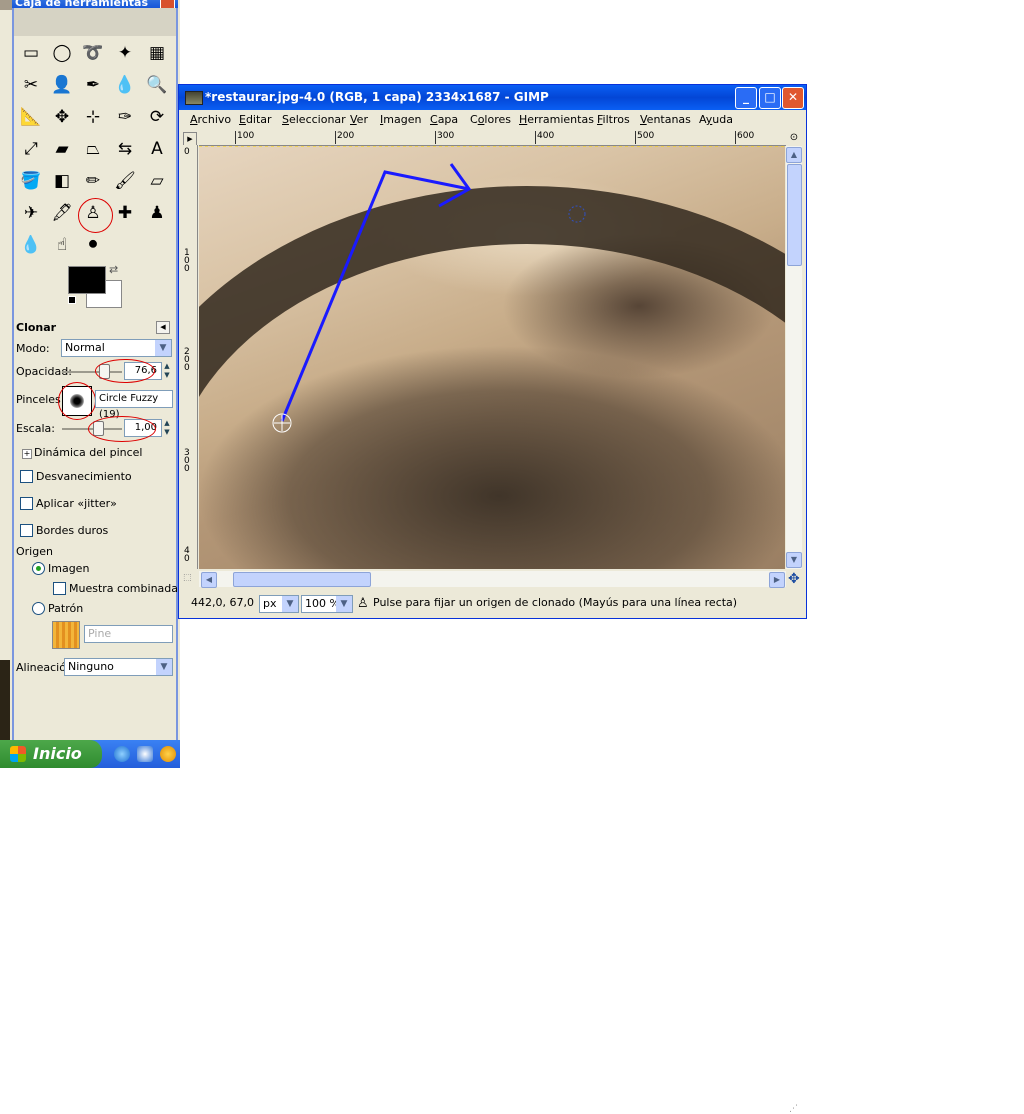 Image resolution: width=1024 pixels, height=1114 pixels. What do you see at coordinates (59, 588) in the screenshot?
I see `sample-merged-checkbox` at bounding box center [59, 588].